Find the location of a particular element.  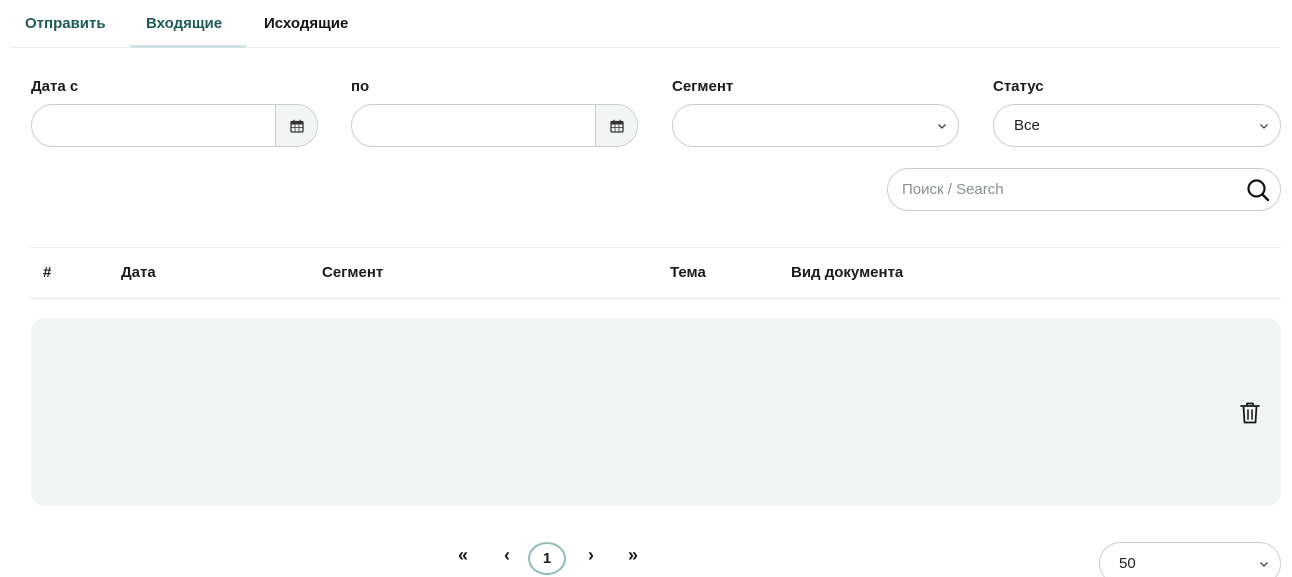

tab-send: Отправить is located at coordinates (66, 31).